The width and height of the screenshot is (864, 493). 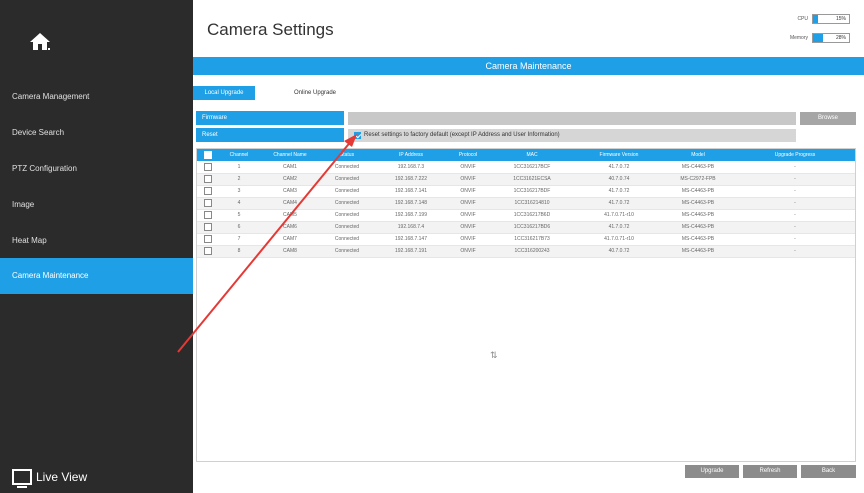 What do you see at coordinates (96, 276) in the screenshot?
I see `sidebar-item-camera-maintenance: Camera Maintenance` at bounding box center [96, 276].